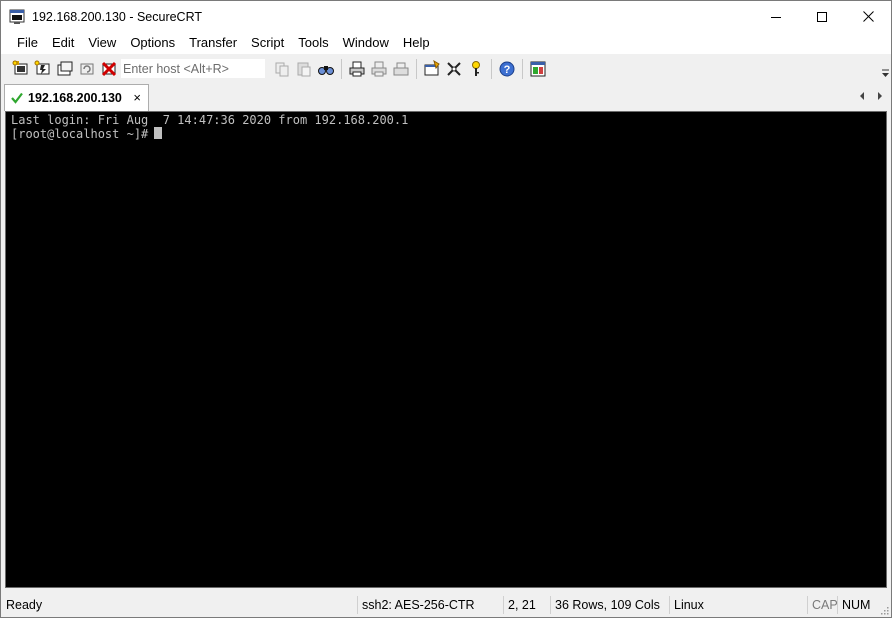 Image resolution: width=892 pixels, height=618 pixels. I want to click on tab-scroll-left-icon, so click(862, 96).